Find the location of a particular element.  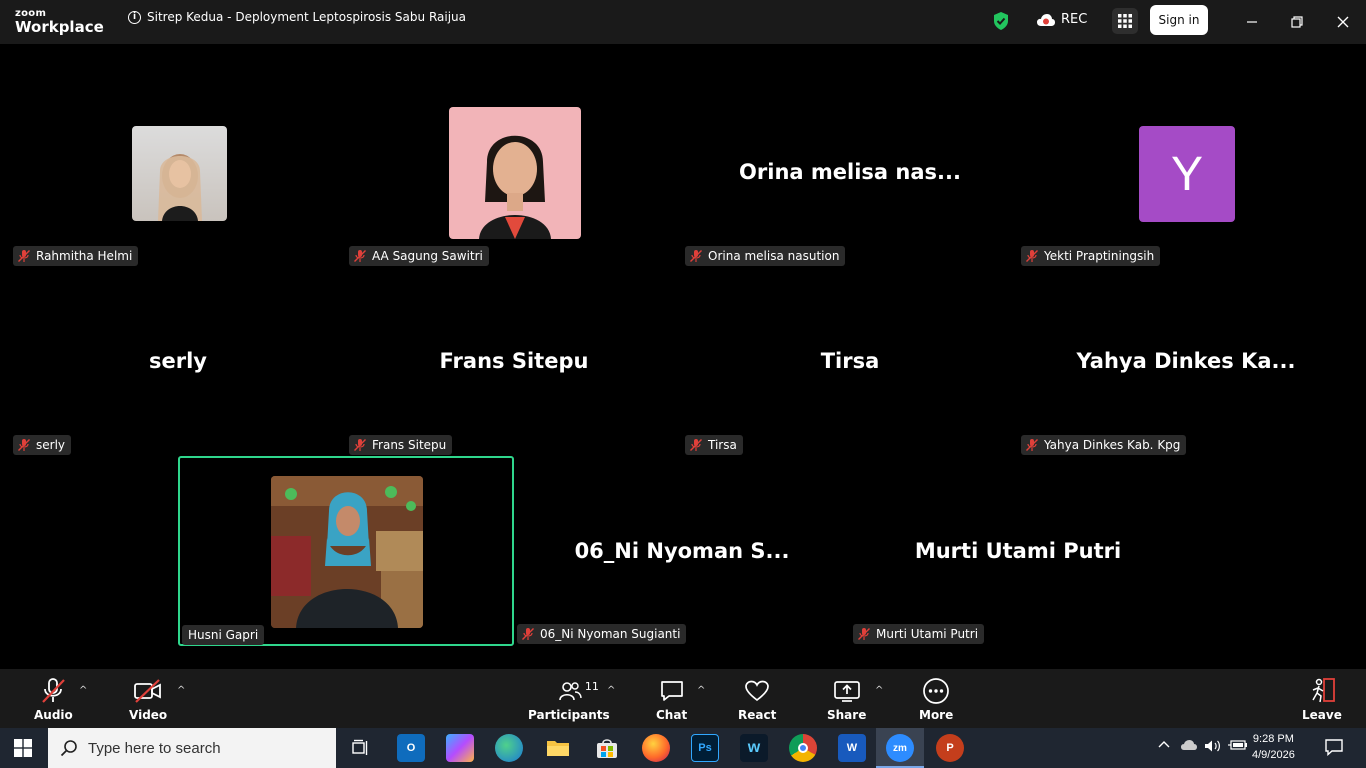

apps-grid-button is located at coordinates (1125, 21).